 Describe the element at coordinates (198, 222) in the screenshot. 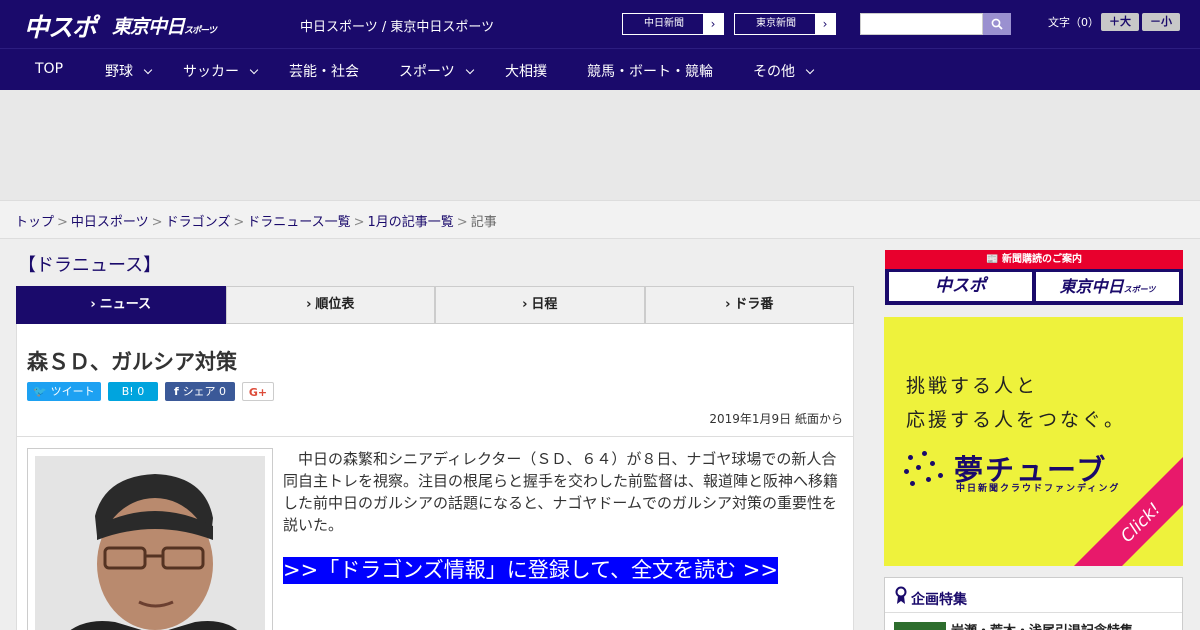

I see `breadcrumb-link: ドラゴンズ` at that location.